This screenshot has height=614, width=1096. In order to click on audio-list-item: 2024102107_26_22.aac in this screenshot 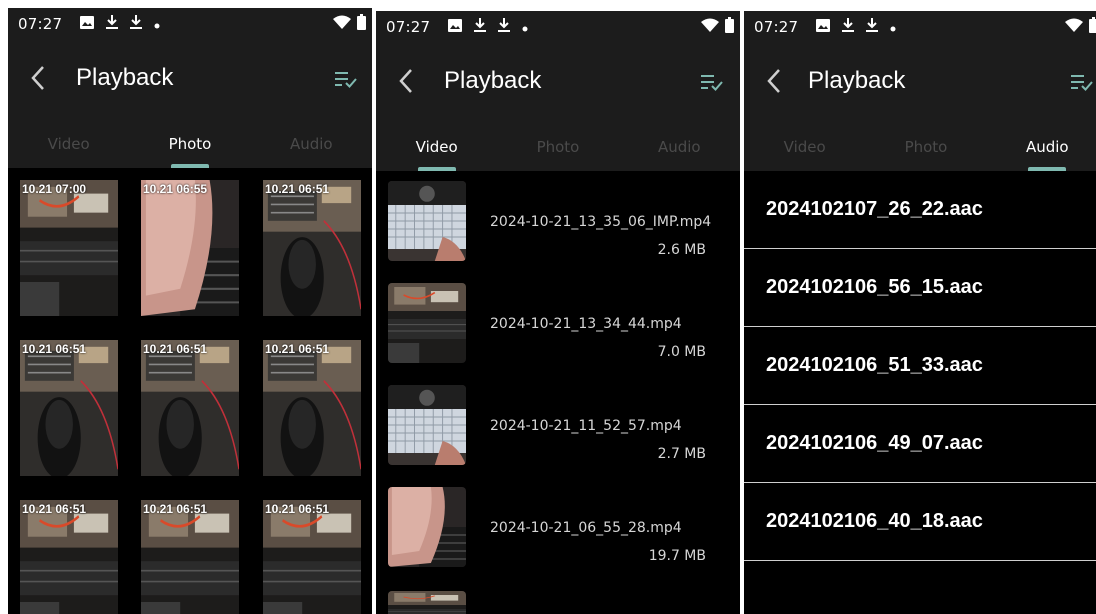, I will do `click(920, 210)`.